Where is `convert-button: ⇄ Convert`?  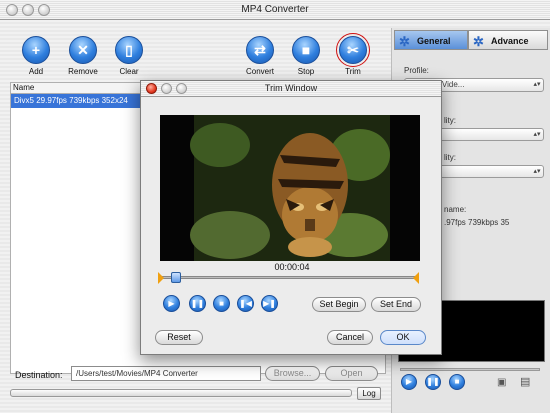
convert-button: ⇄ Convert is located at coordinates (260, 56).